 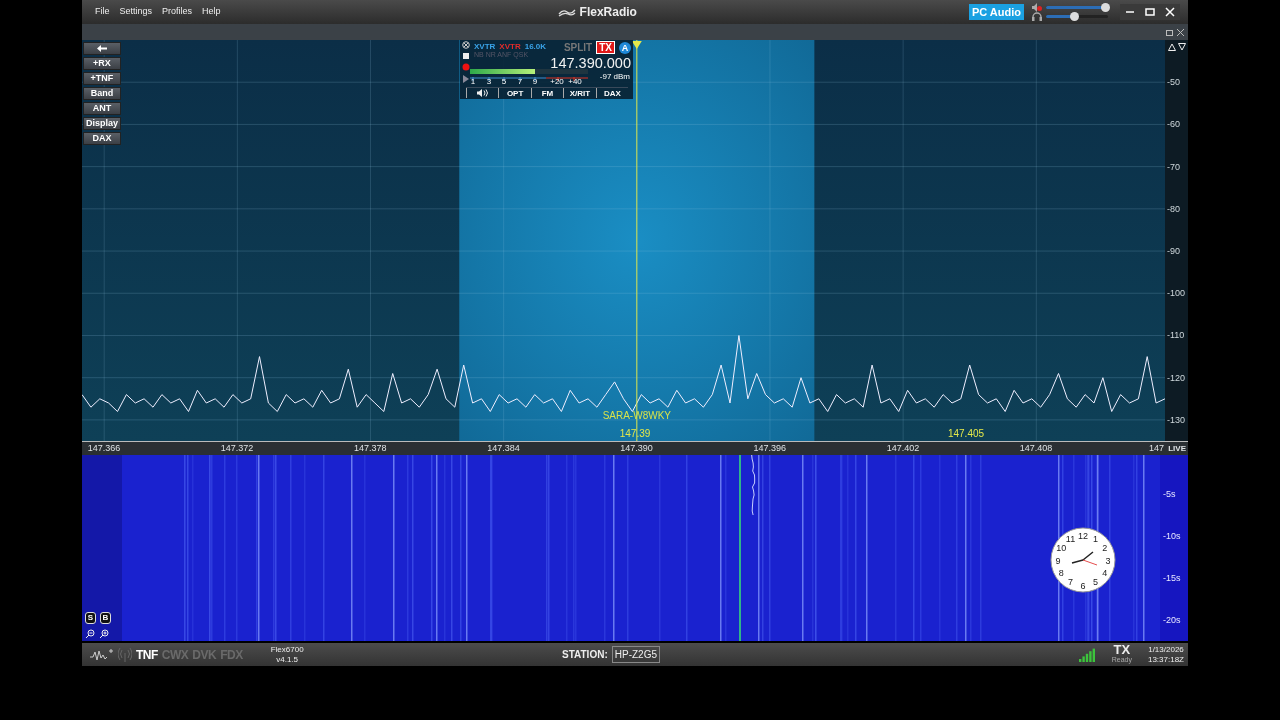 I want to click on db-scale-label: -90, so click(x=1173, y=252).